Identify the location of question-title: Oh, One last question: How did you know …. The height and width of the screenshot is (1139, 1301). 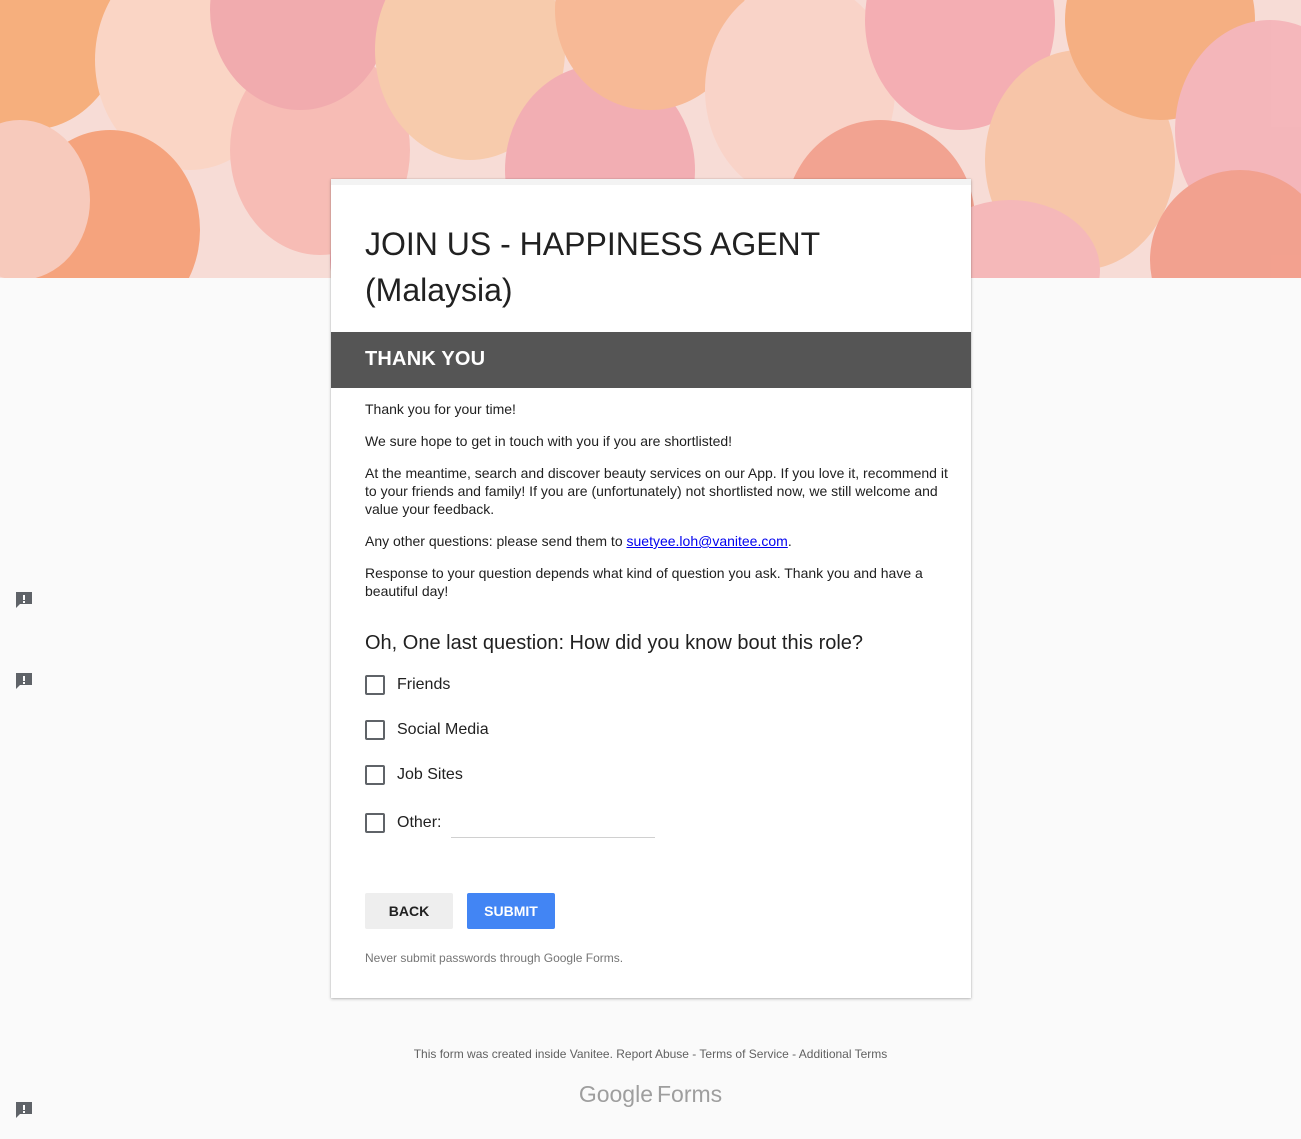
(614, 643).